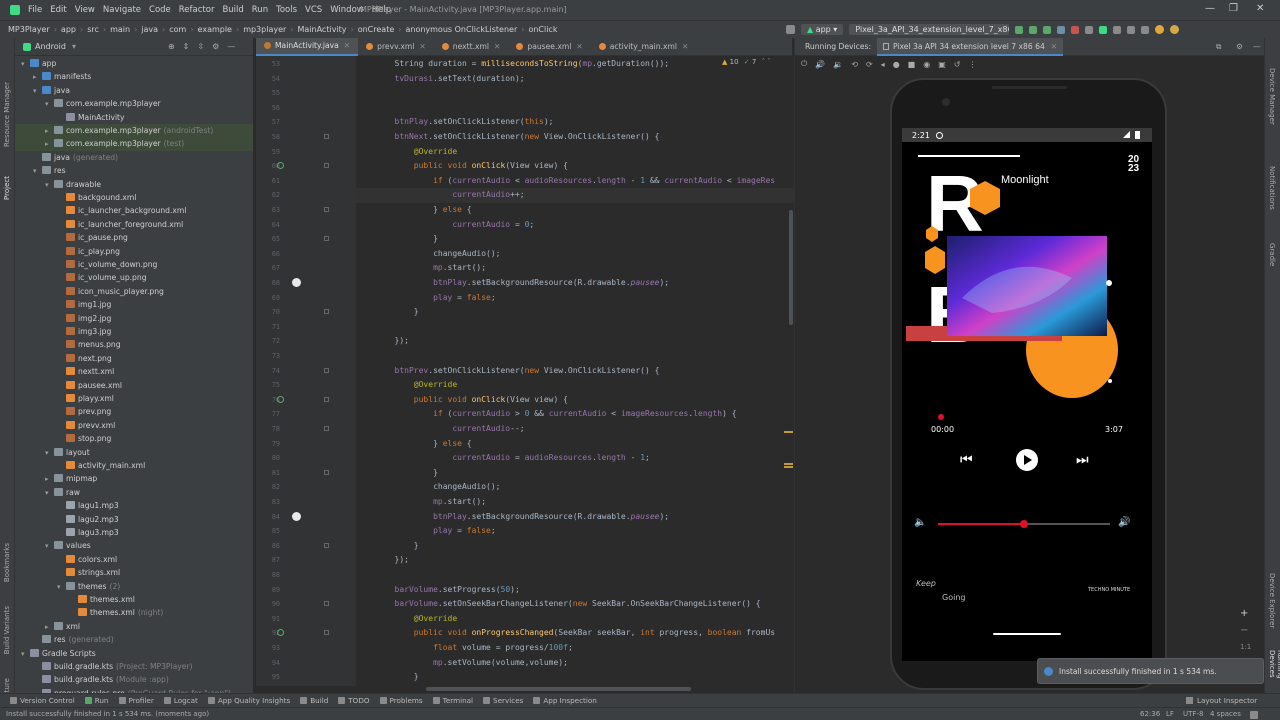 This screenshot has width=1280, height=720. Describe the element at coordinates (68, 29) in the screenshot. I see `breadcrumb-item: app` at that location.